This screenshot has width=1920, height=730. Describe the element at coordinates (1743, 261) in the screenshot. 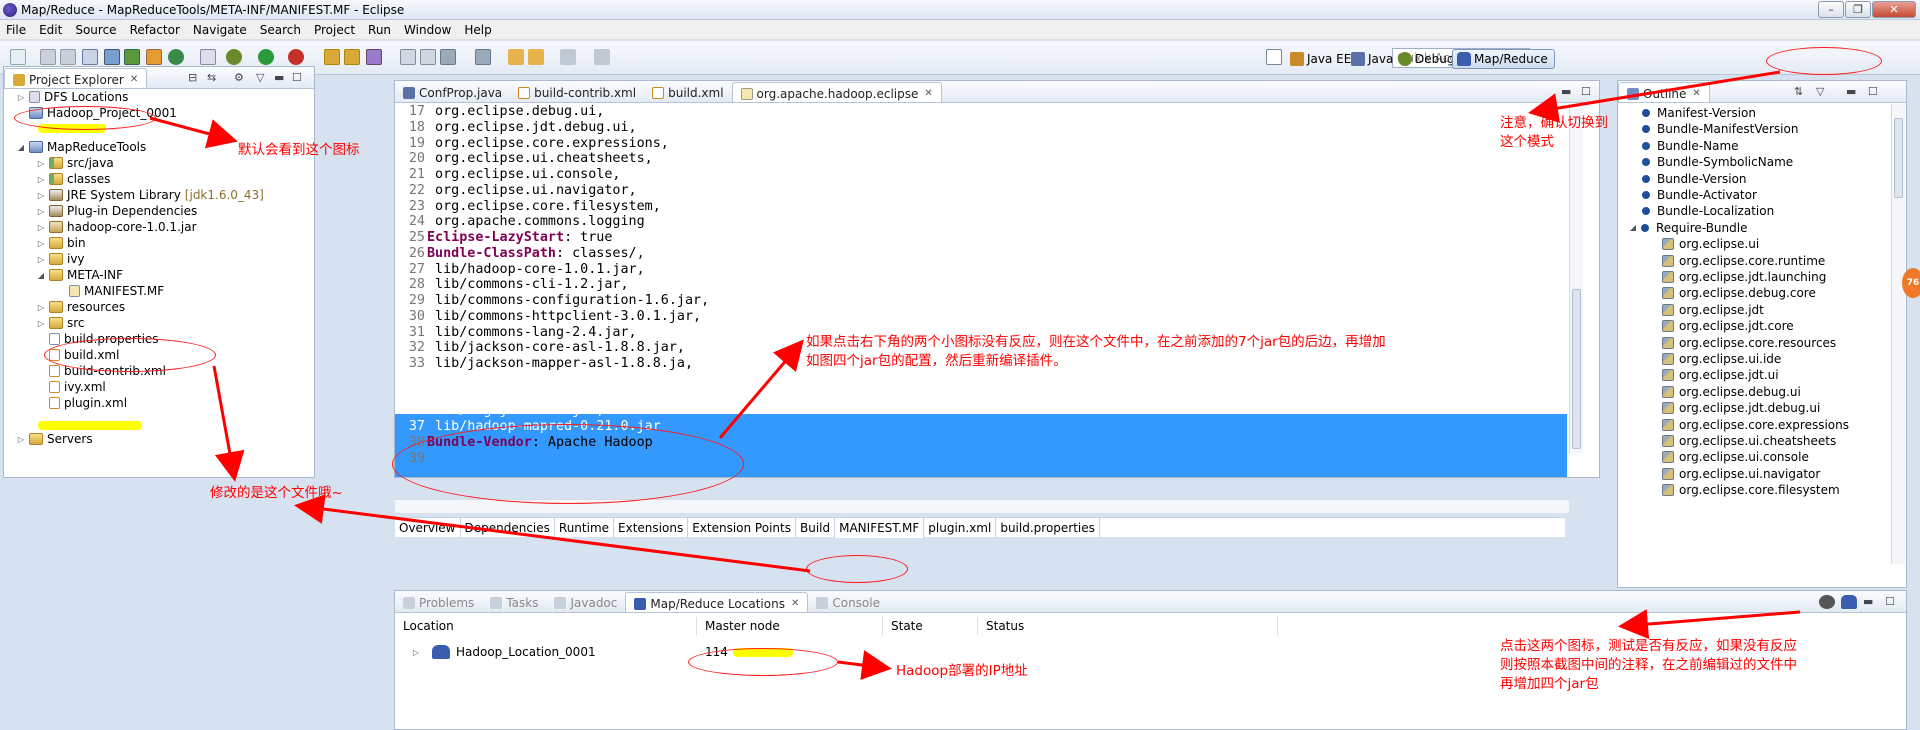

I see `outline-item: org.eclipse.core.runtime` at that location.